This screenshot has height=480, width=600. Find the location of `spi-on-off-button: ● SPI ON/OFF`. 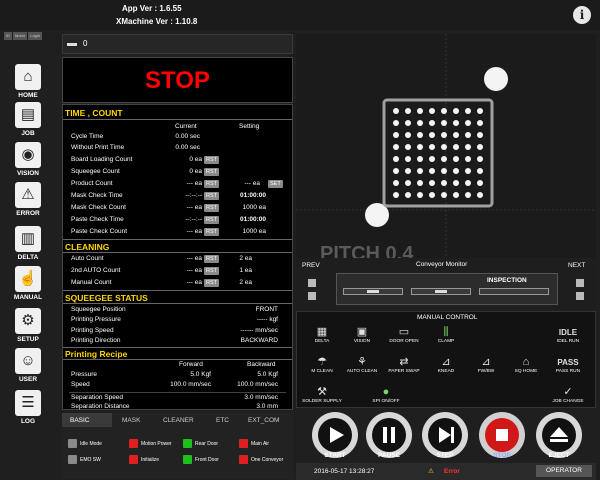

spi-on-off-button: ● SPI ON/OFF is located at coordinates (386, 395).